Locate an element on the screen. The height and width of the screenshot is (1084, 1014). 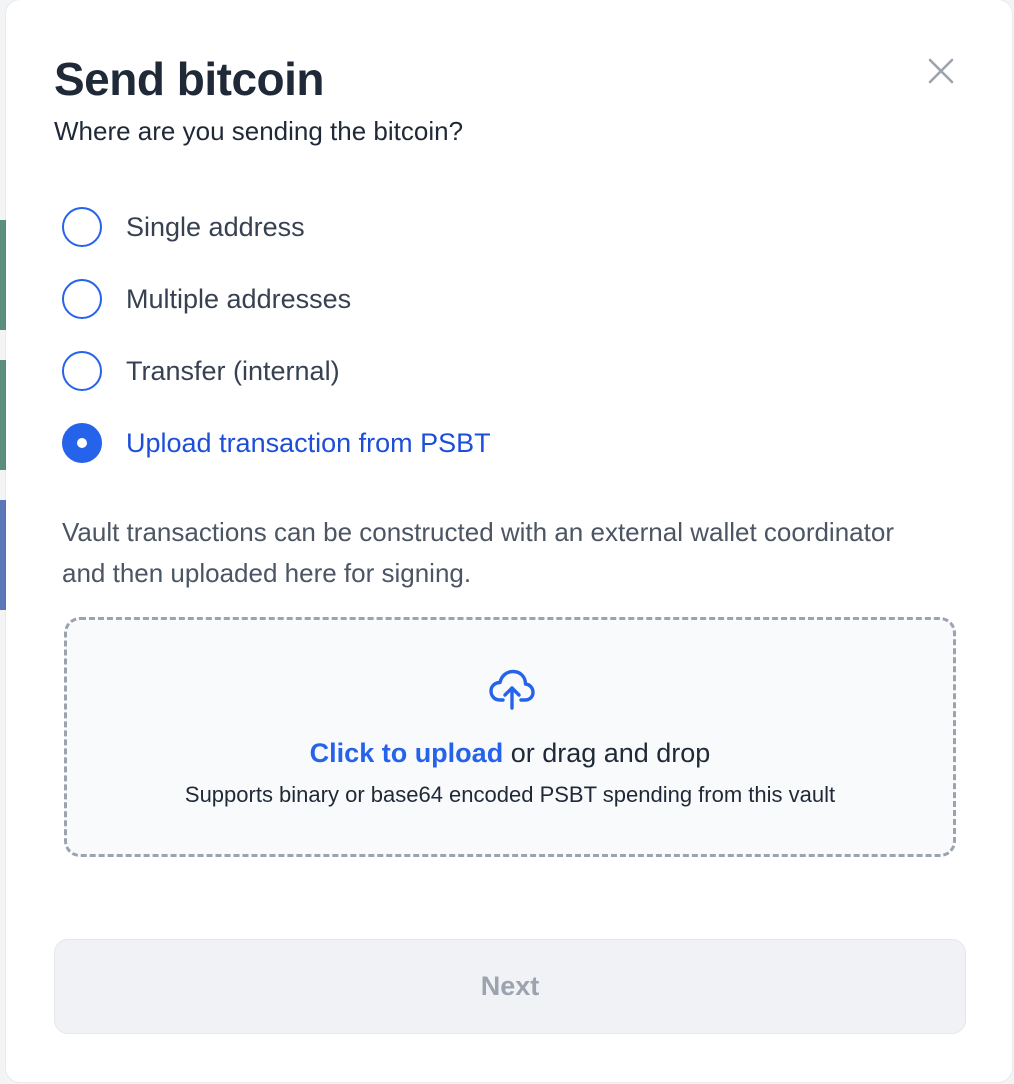
option-label: Single address is located at coordinates (215, 226).